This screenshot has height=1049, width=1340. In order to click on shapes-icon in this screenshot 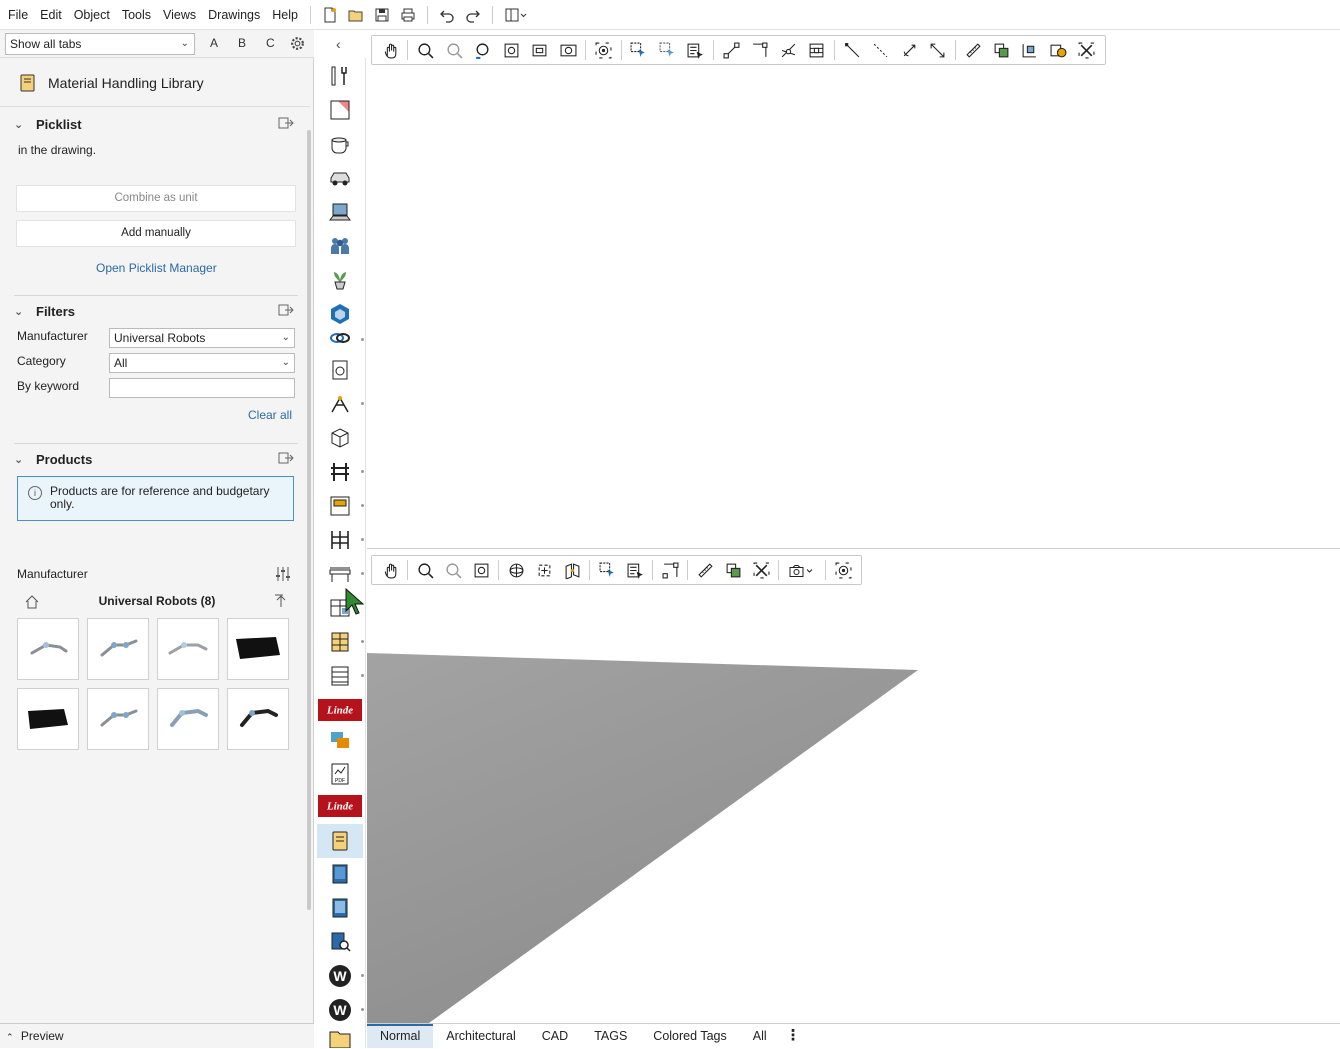, I will do `click(340, 740)`.